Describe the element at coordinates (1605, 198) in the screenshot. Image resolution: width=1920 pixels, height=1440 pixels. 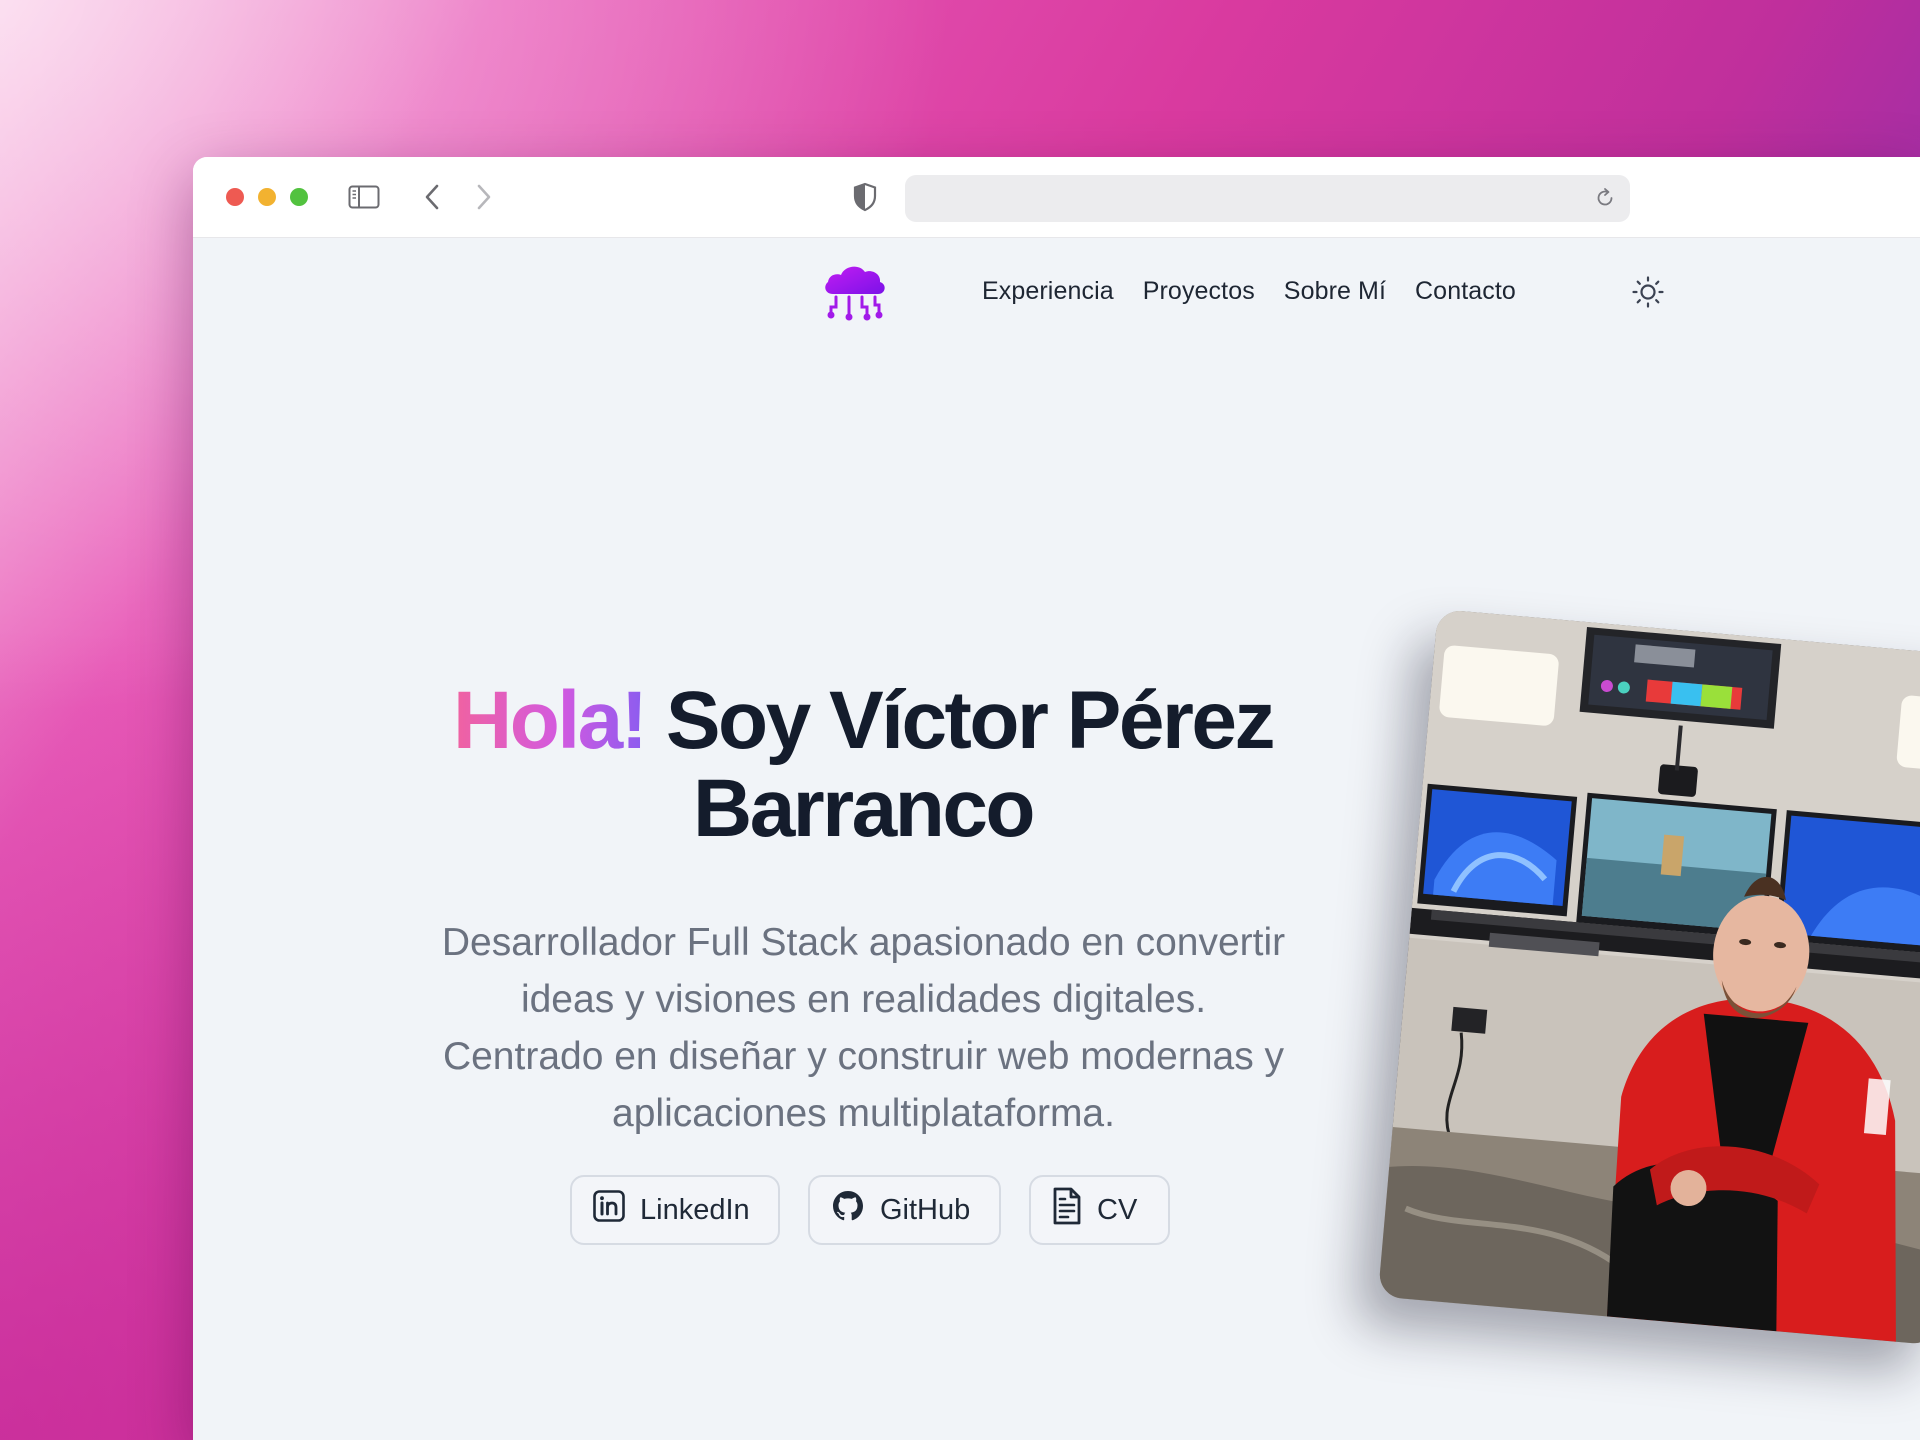
I see `reload-icon` at that location.